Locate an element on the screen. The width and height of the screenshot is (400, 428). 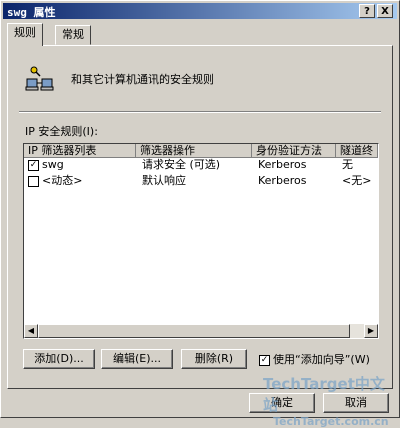
wizard-option: ✓ 使用“添加向导”(W) is located at coordinates (314, 359).